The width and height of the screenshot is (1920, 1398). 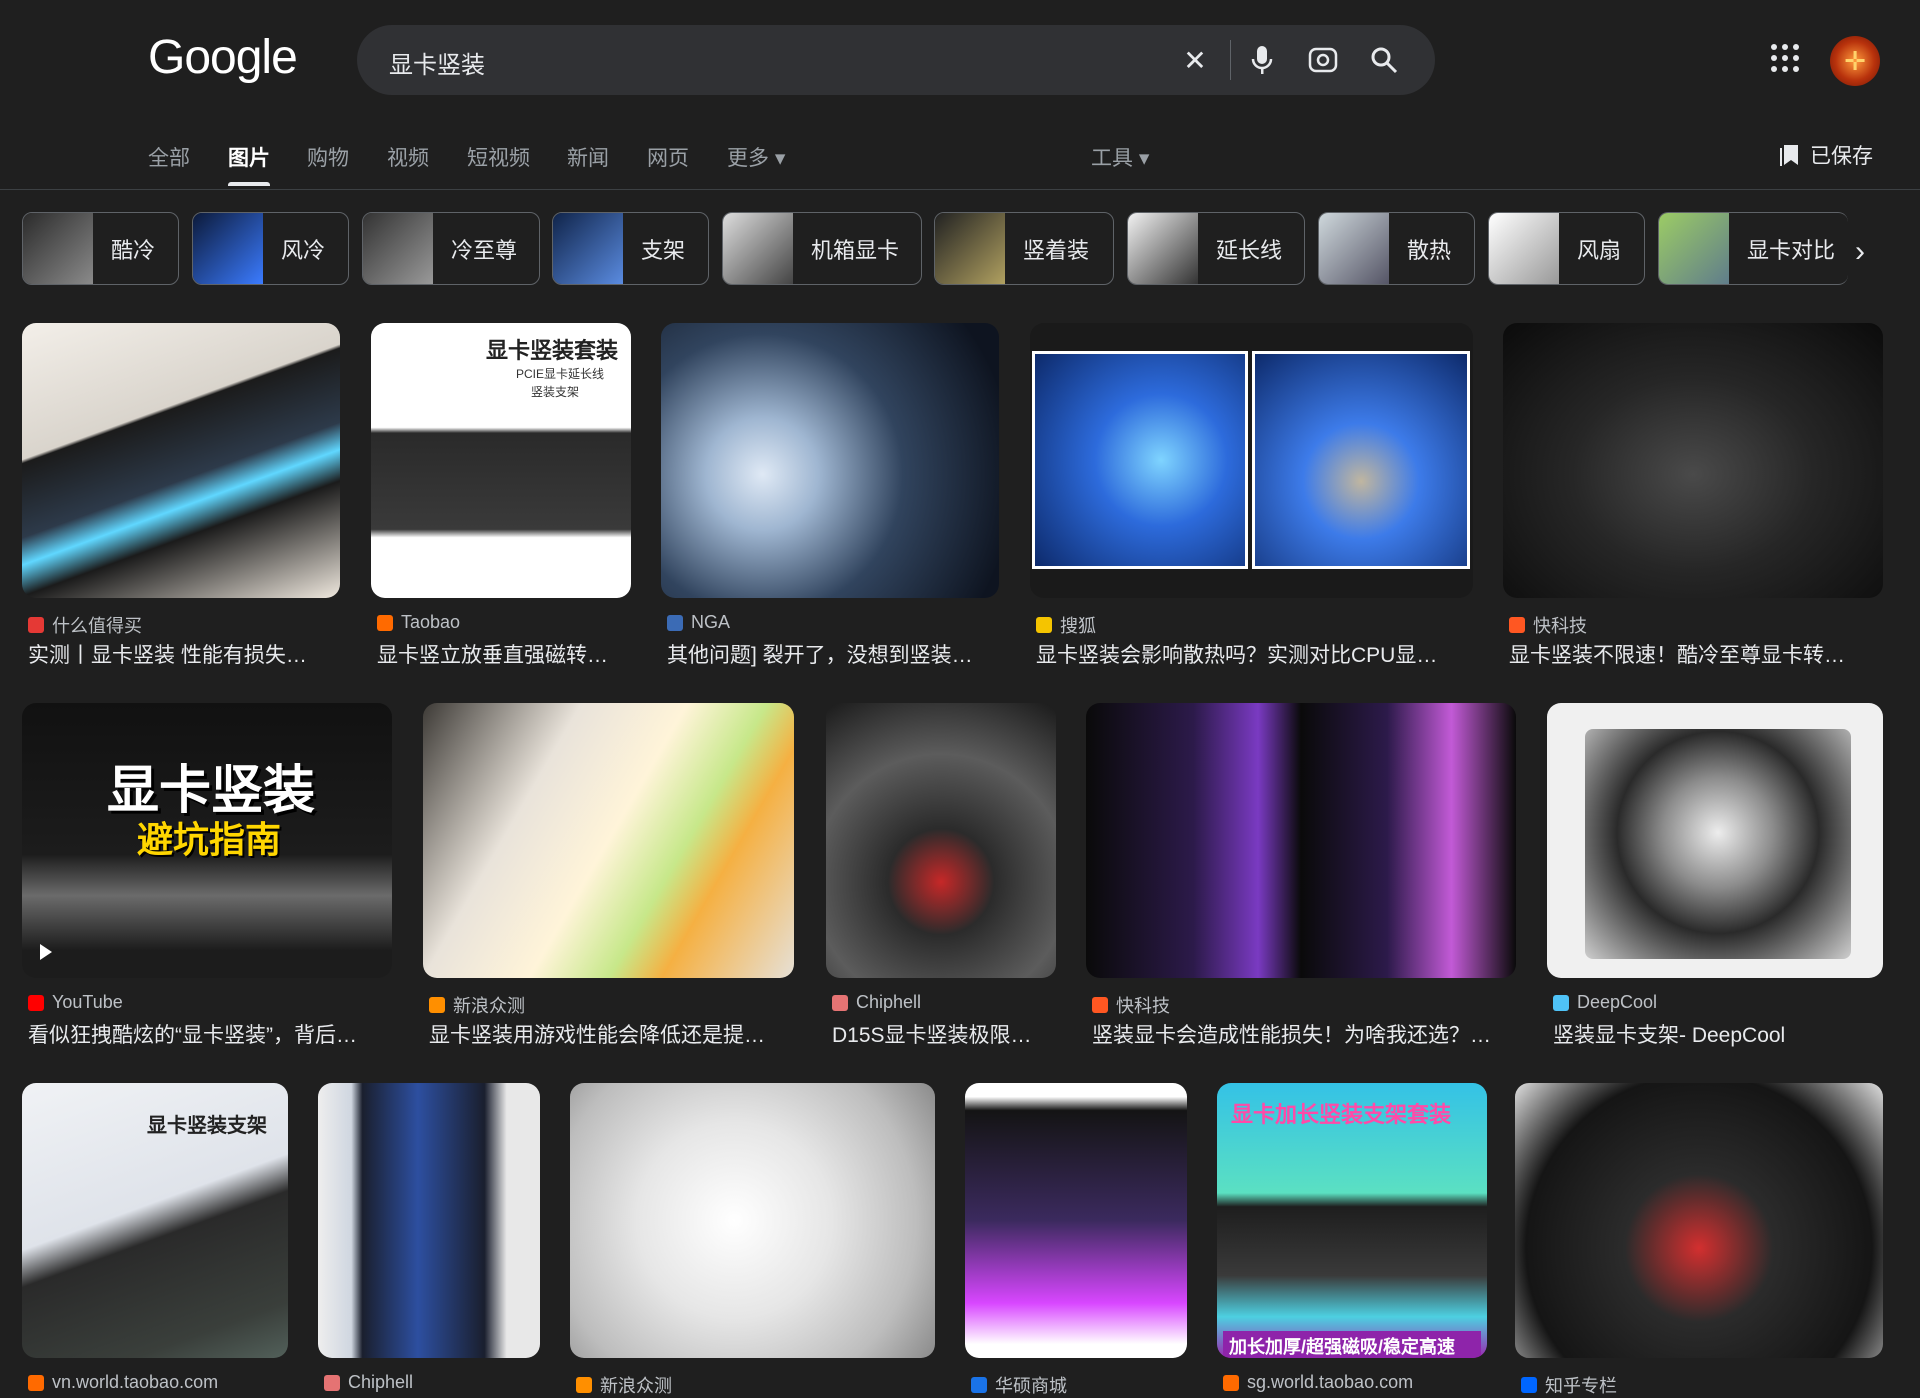 What do you see at coordinates (1841, 156) in the screenshot?
I see `saved-label: 已保存` at bounding box center [1841, 156].